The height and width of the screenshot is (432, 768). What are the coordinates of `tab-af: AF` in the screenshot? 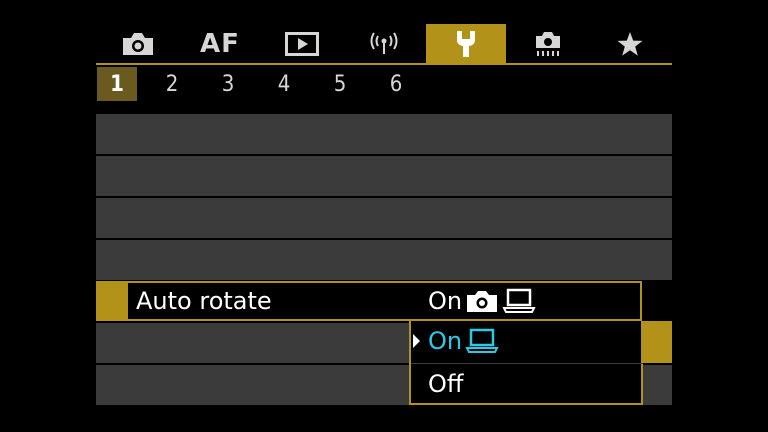 It's located at (220, 44).